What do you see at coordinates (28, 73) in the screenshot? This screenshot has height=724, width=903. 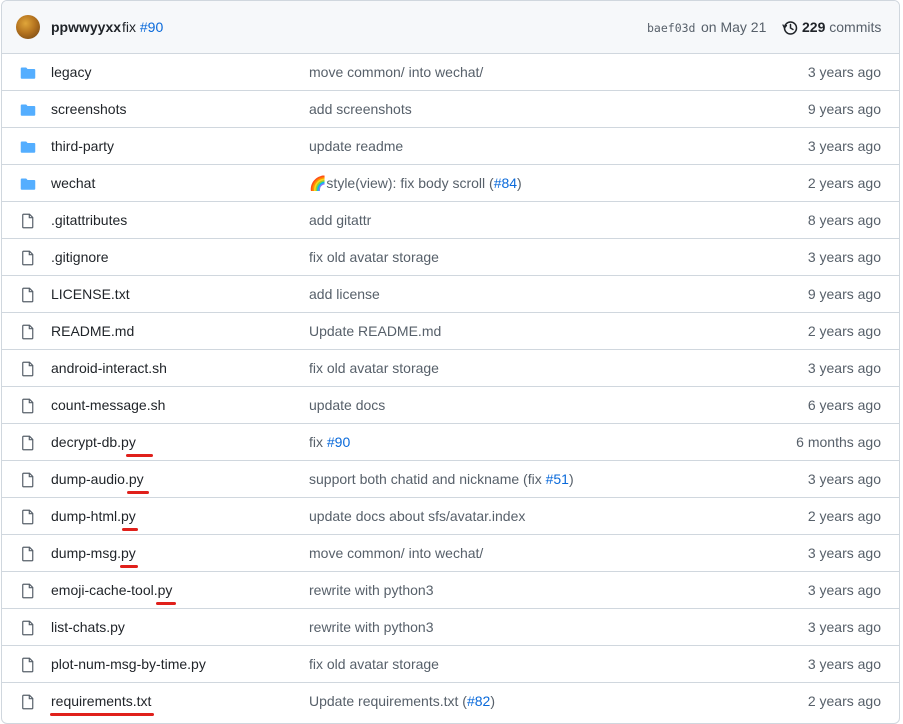 I see `folder-icon` at bounding box center [28, 73].